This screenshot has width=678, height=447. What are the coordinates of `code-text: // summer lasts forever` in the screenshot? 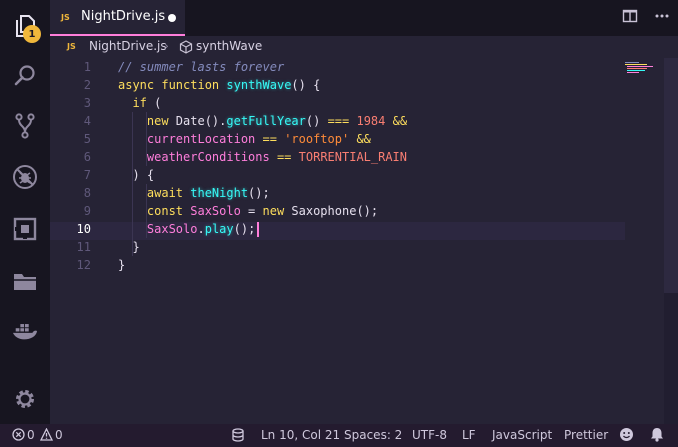 It's located at (201, 67).